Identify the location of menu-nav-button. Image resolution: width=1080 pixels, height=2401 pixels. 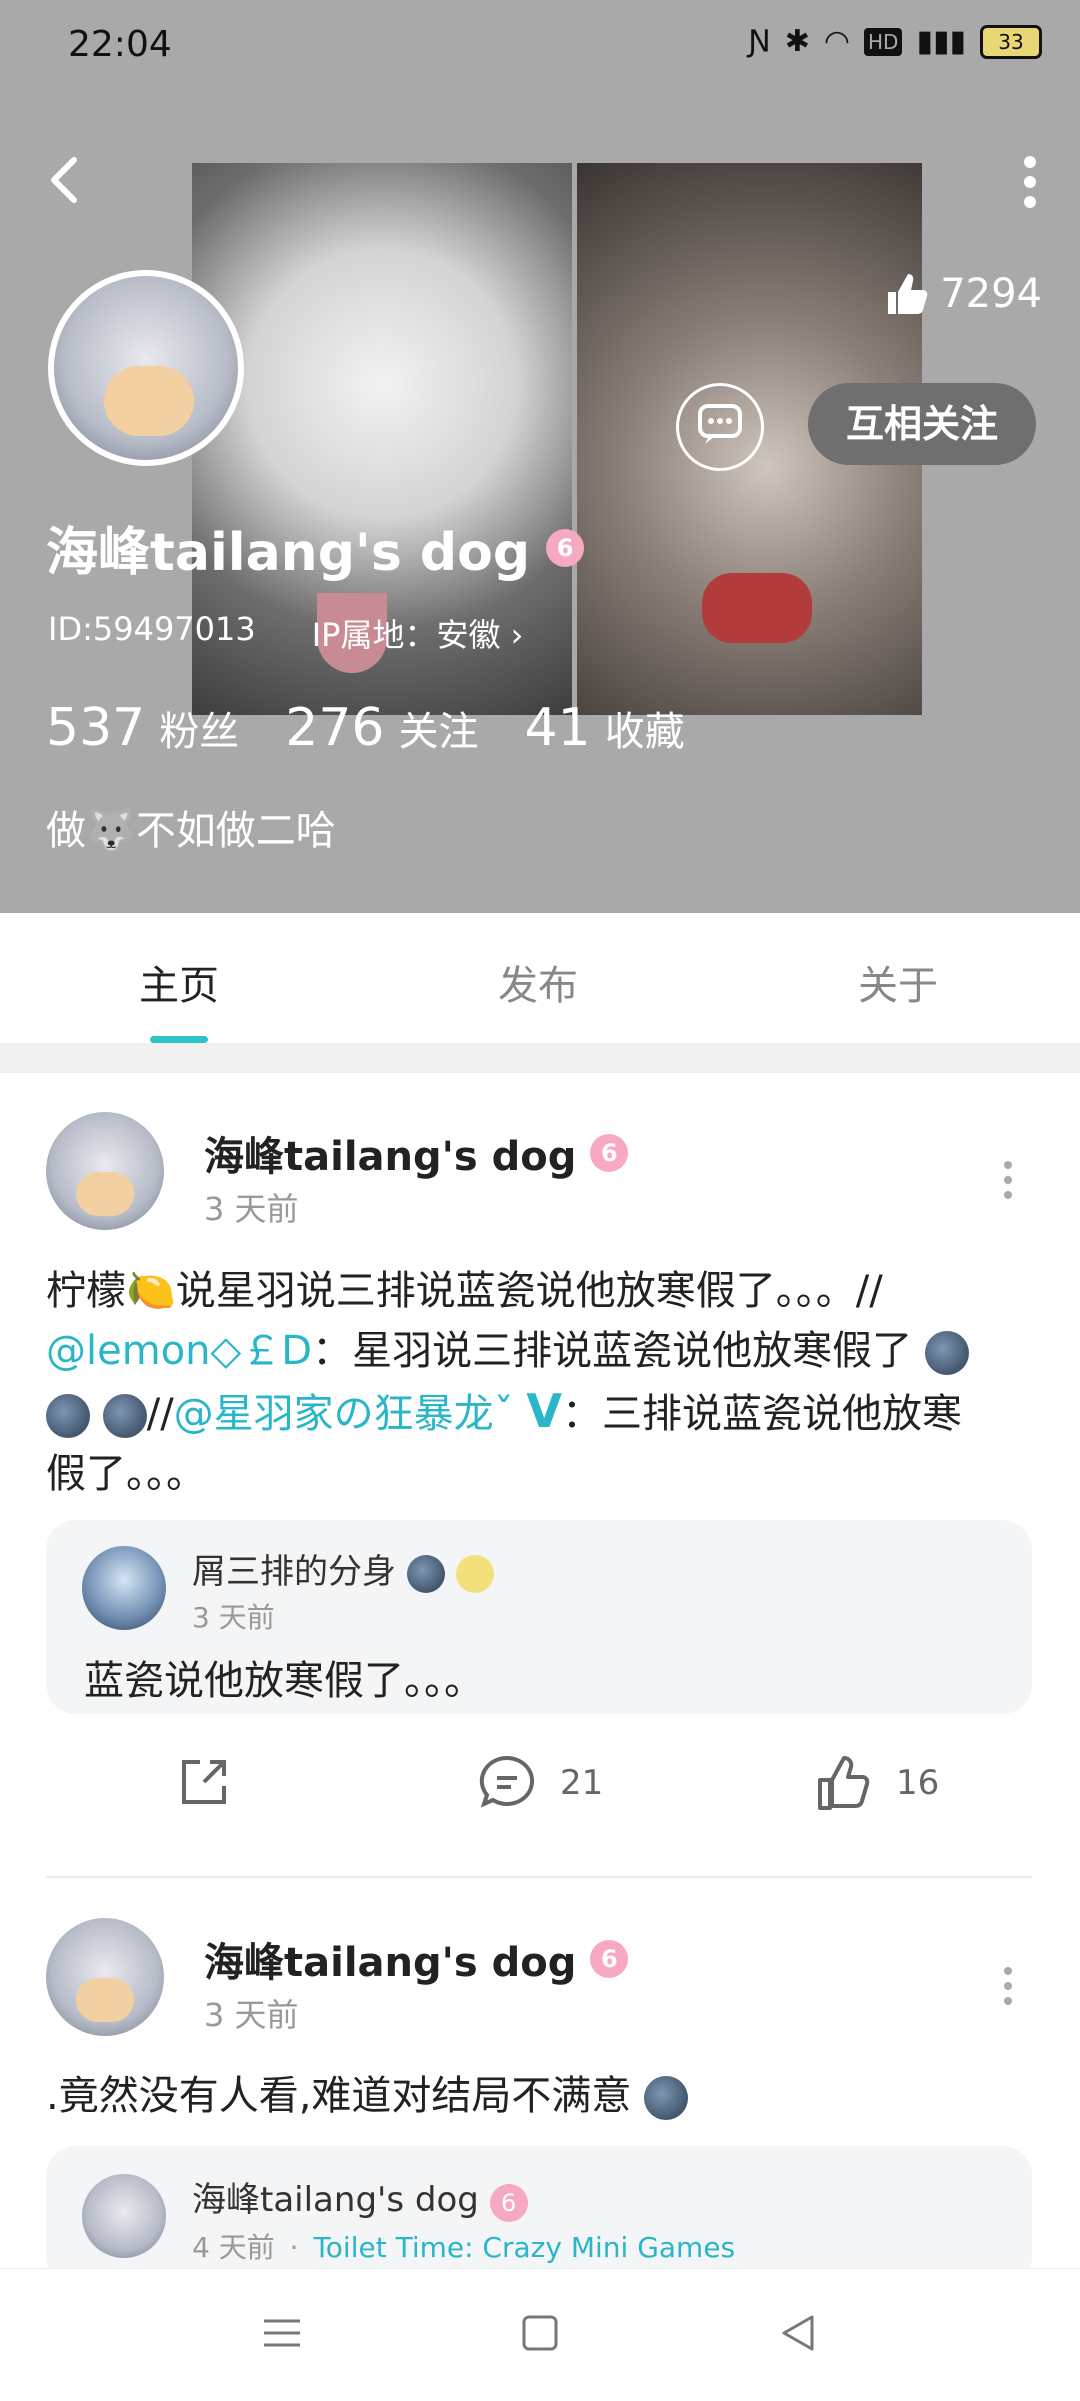
(282, 2338).